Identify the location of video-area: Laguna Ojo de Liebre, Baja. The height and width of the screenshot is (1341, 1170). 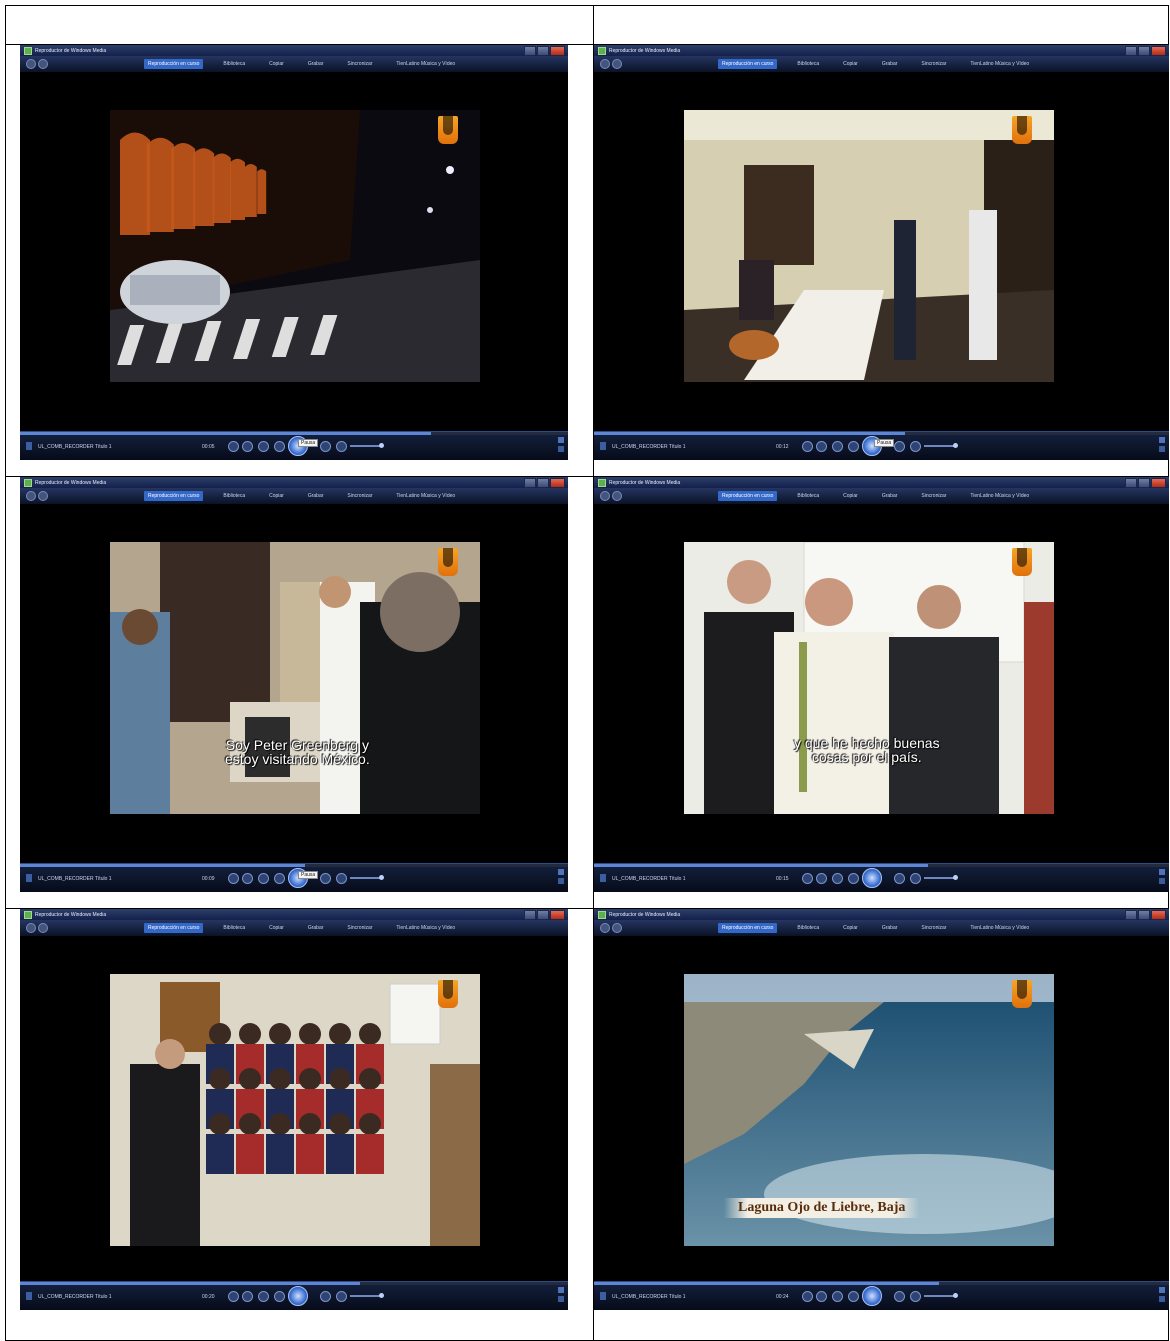
(881, 1109).